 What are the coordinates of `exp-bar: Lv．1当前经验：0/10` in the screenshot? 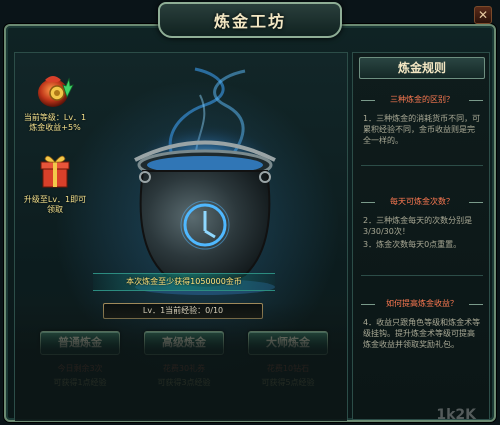 It's located at (183, 311).